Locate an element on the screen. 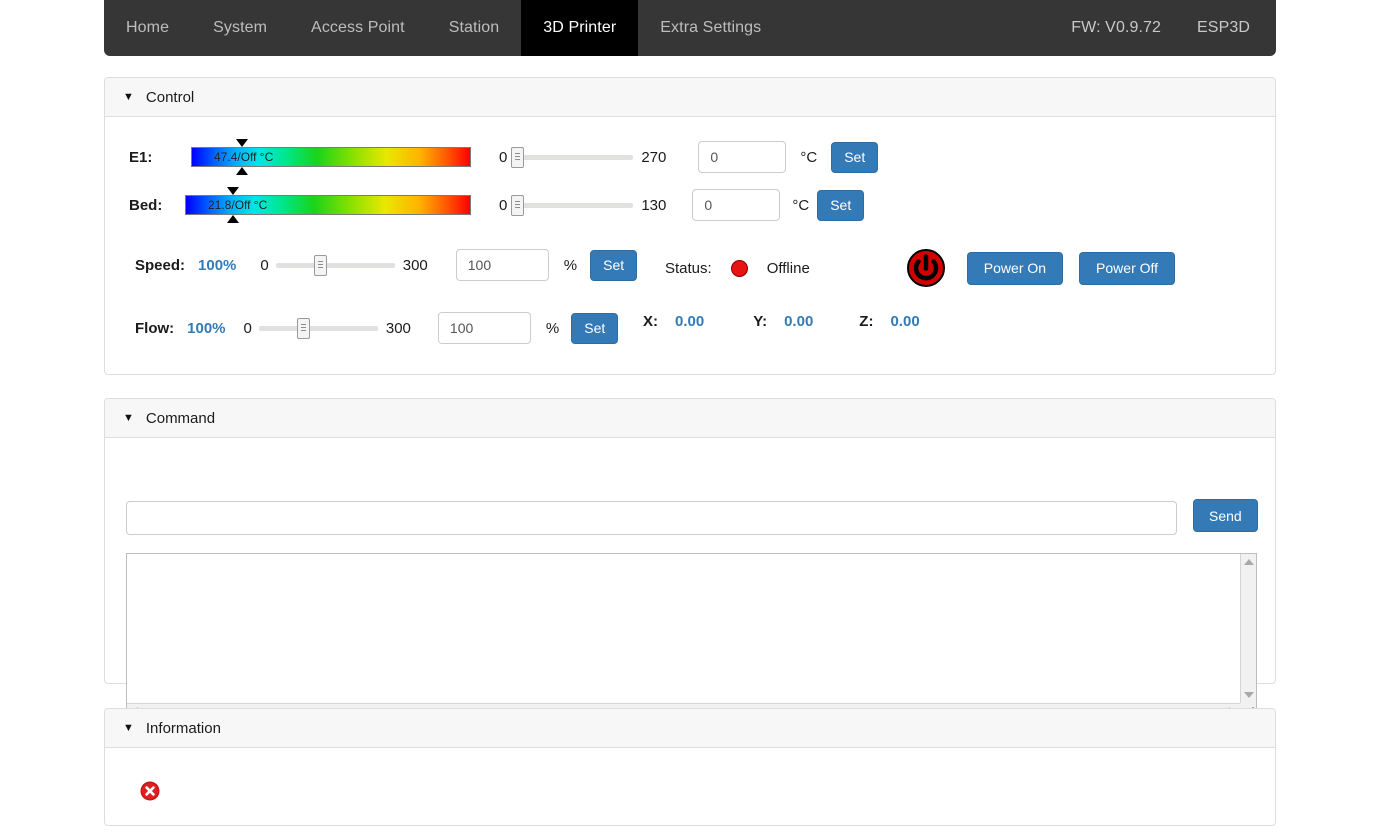 The image size is (1385, 839). extruder-label: E1: is located at coordinates (141, 157).